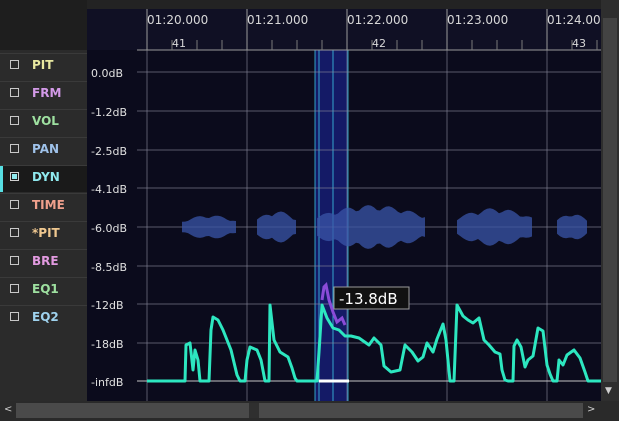  What do you see at coordinates (254, 410) in the screenshot?
I see `scroll-grip` at bounding box center [254, 410].